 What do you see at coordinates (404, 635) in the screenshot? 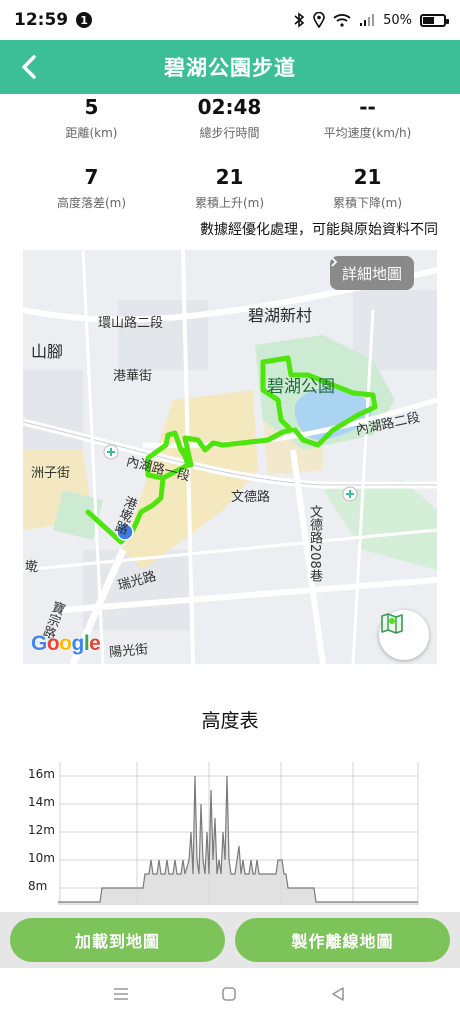
I see `map-layers-button` at bounding box center [404, 635].